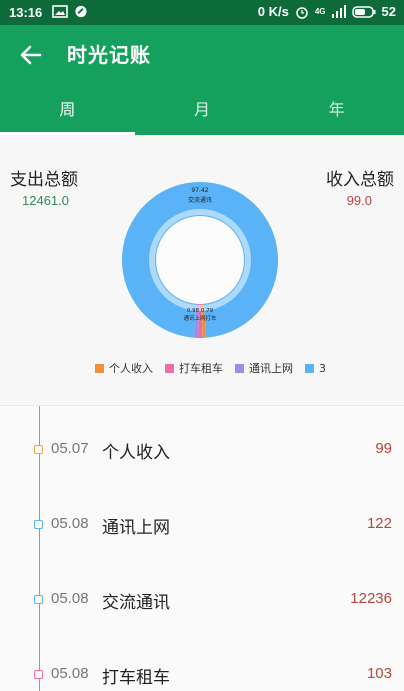 The image size is (404, 691). Describe the element at coordinates (273, 11) in the screenshot. I see `net-speed: 0 K/s` at that location.